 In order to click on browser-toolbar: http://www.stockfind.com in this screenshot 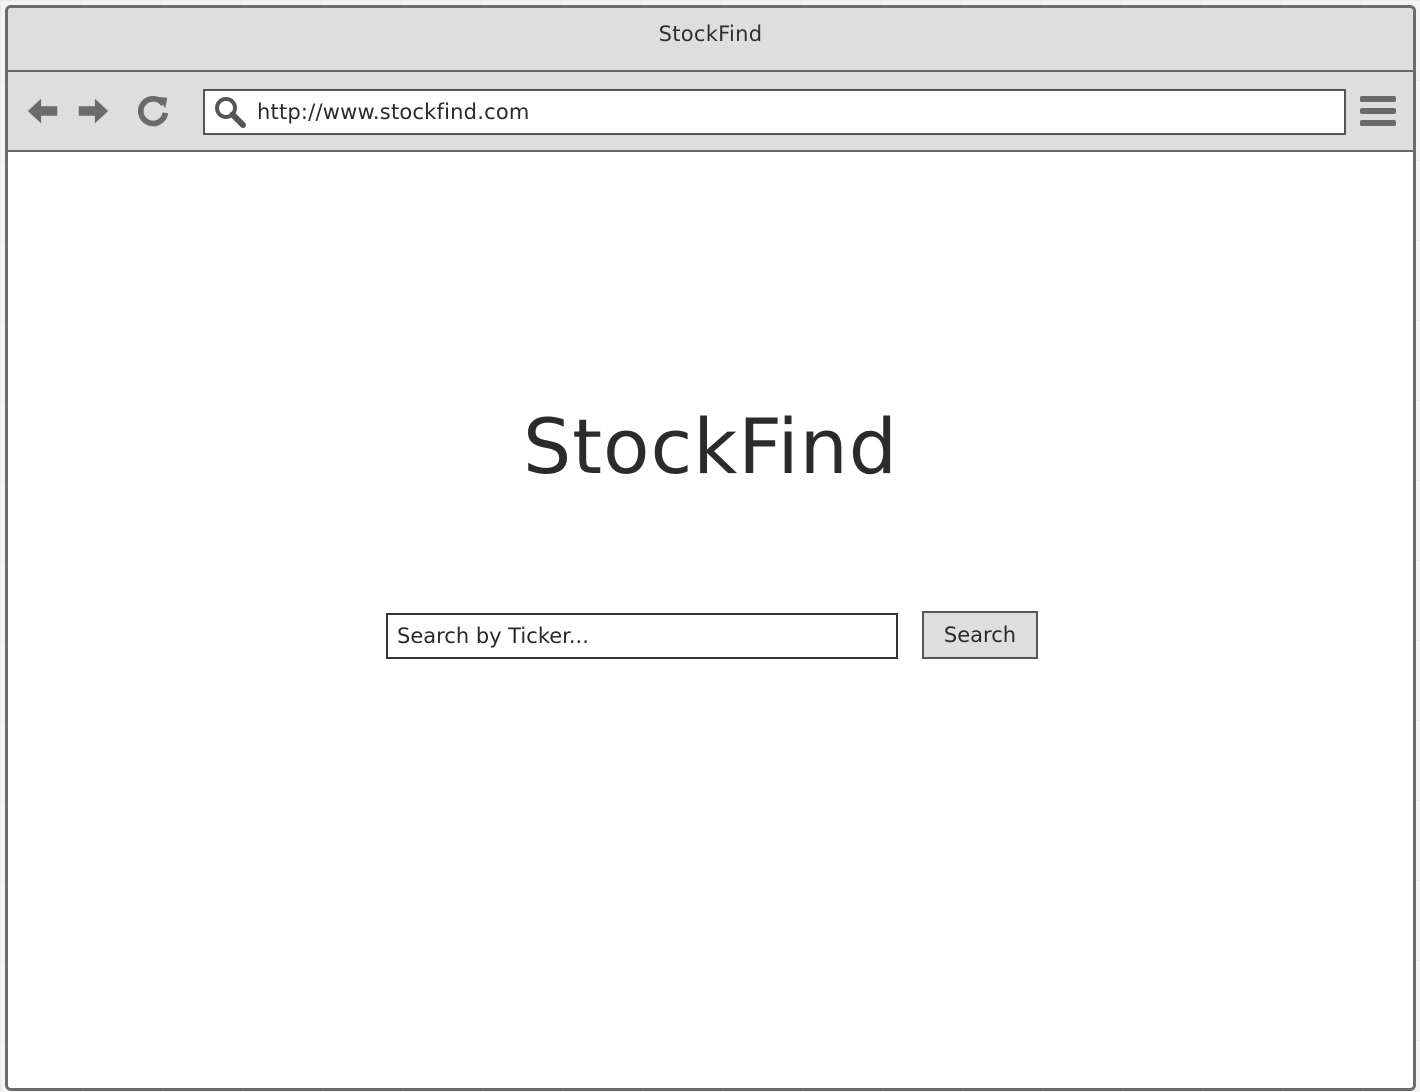, I will do `click(710, 112)`.